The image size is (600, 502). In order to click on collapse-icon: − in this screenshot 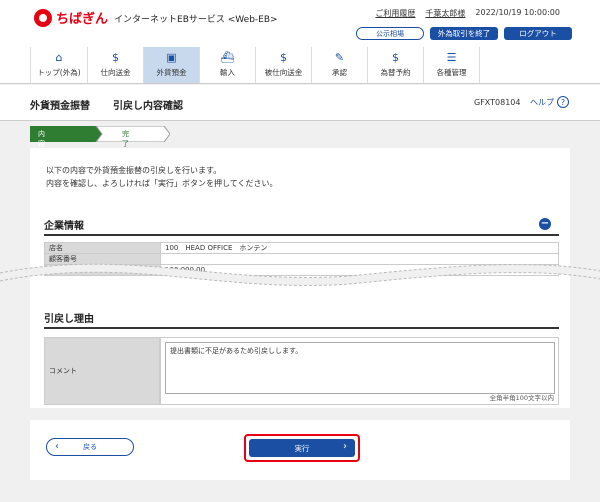, I will do `click(545, 224)`.